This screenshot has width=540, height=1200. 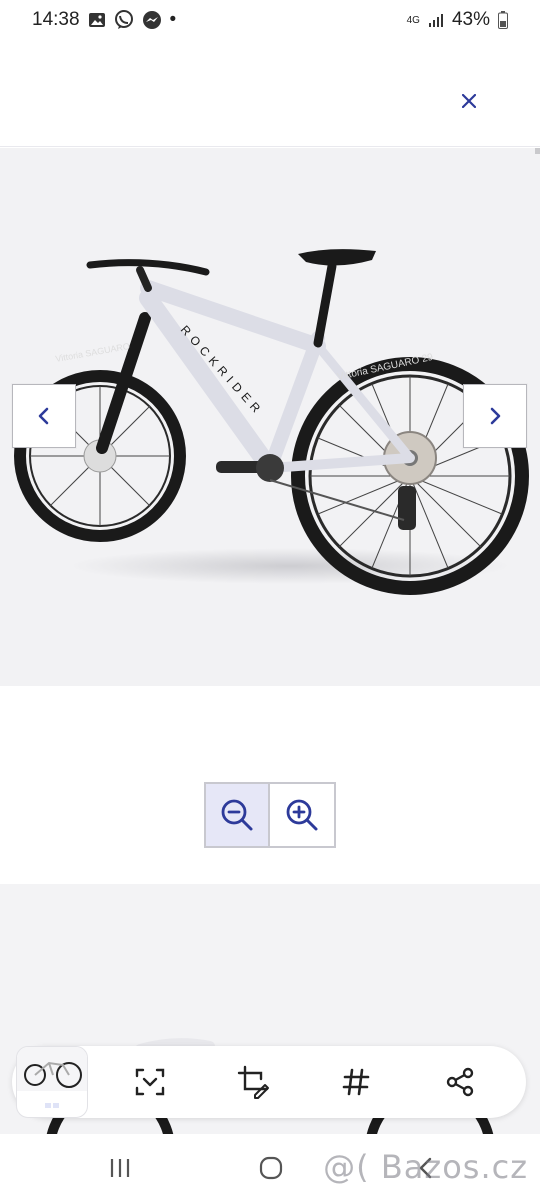 I want to click on viber-icon, so click(x=124, y=20).